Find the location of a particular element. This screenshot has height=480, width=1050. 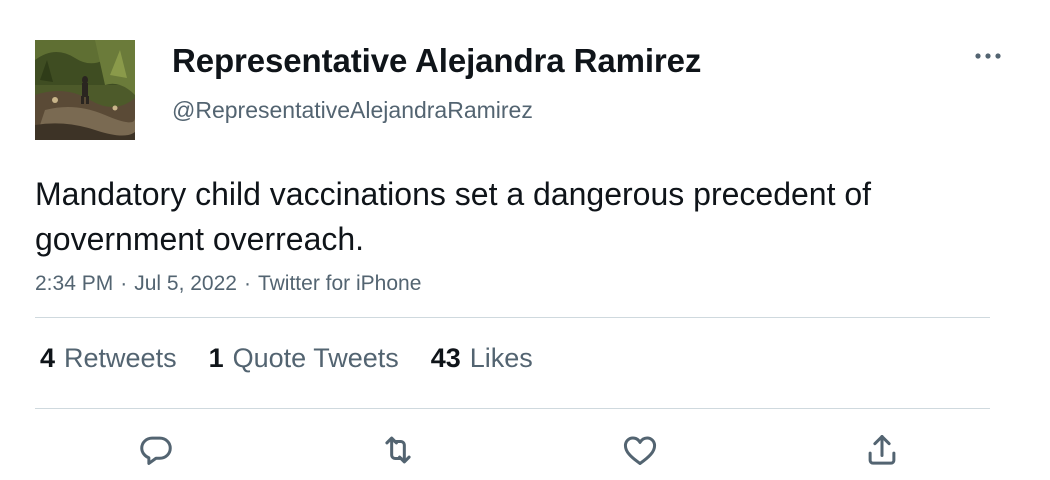

author-display-name: Representative Alejandra Ramirez is located at coordinates (436, 61).